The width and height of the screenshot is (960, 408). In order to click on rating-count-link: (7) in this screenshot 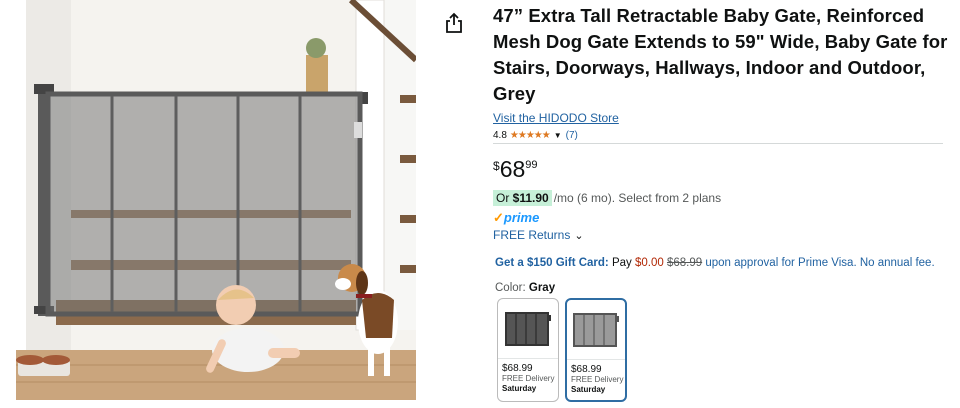, I will do `click(572, 135)`.